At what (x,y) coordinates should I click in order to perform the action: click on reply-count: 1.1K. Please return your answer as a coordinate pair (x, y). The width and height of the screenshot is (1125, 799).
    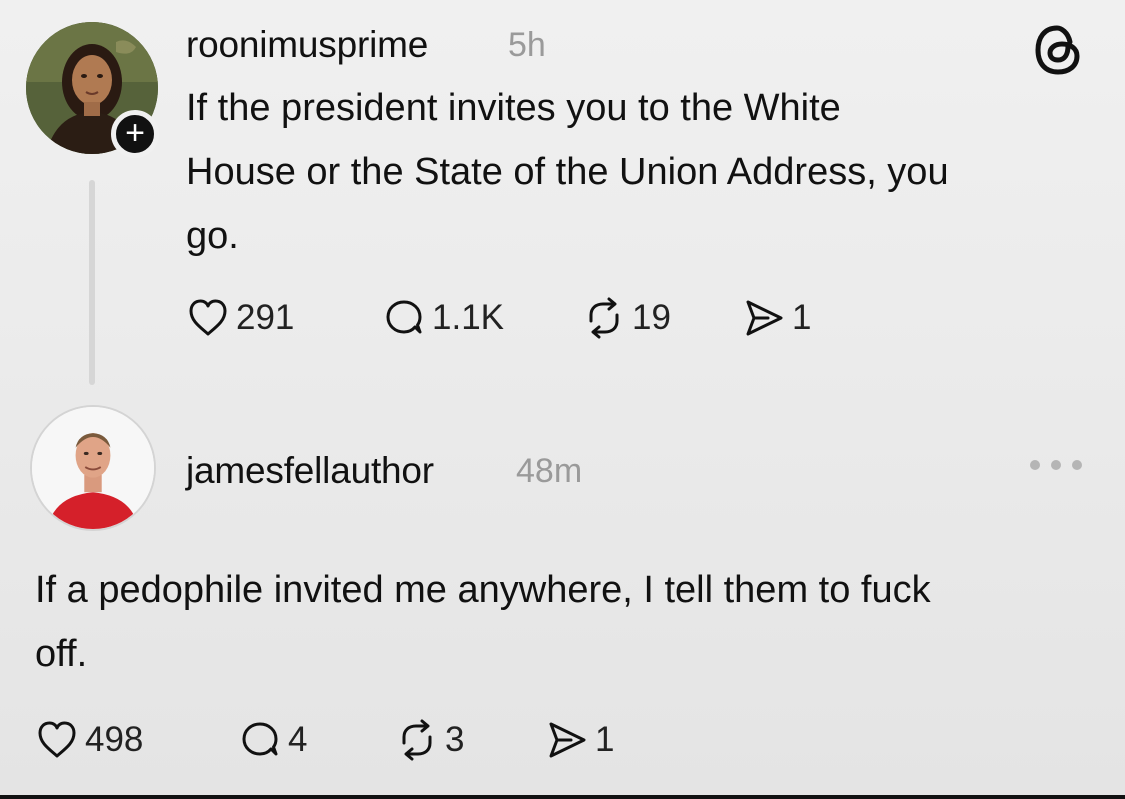
    Looking at the image, I should click on (468, 317).